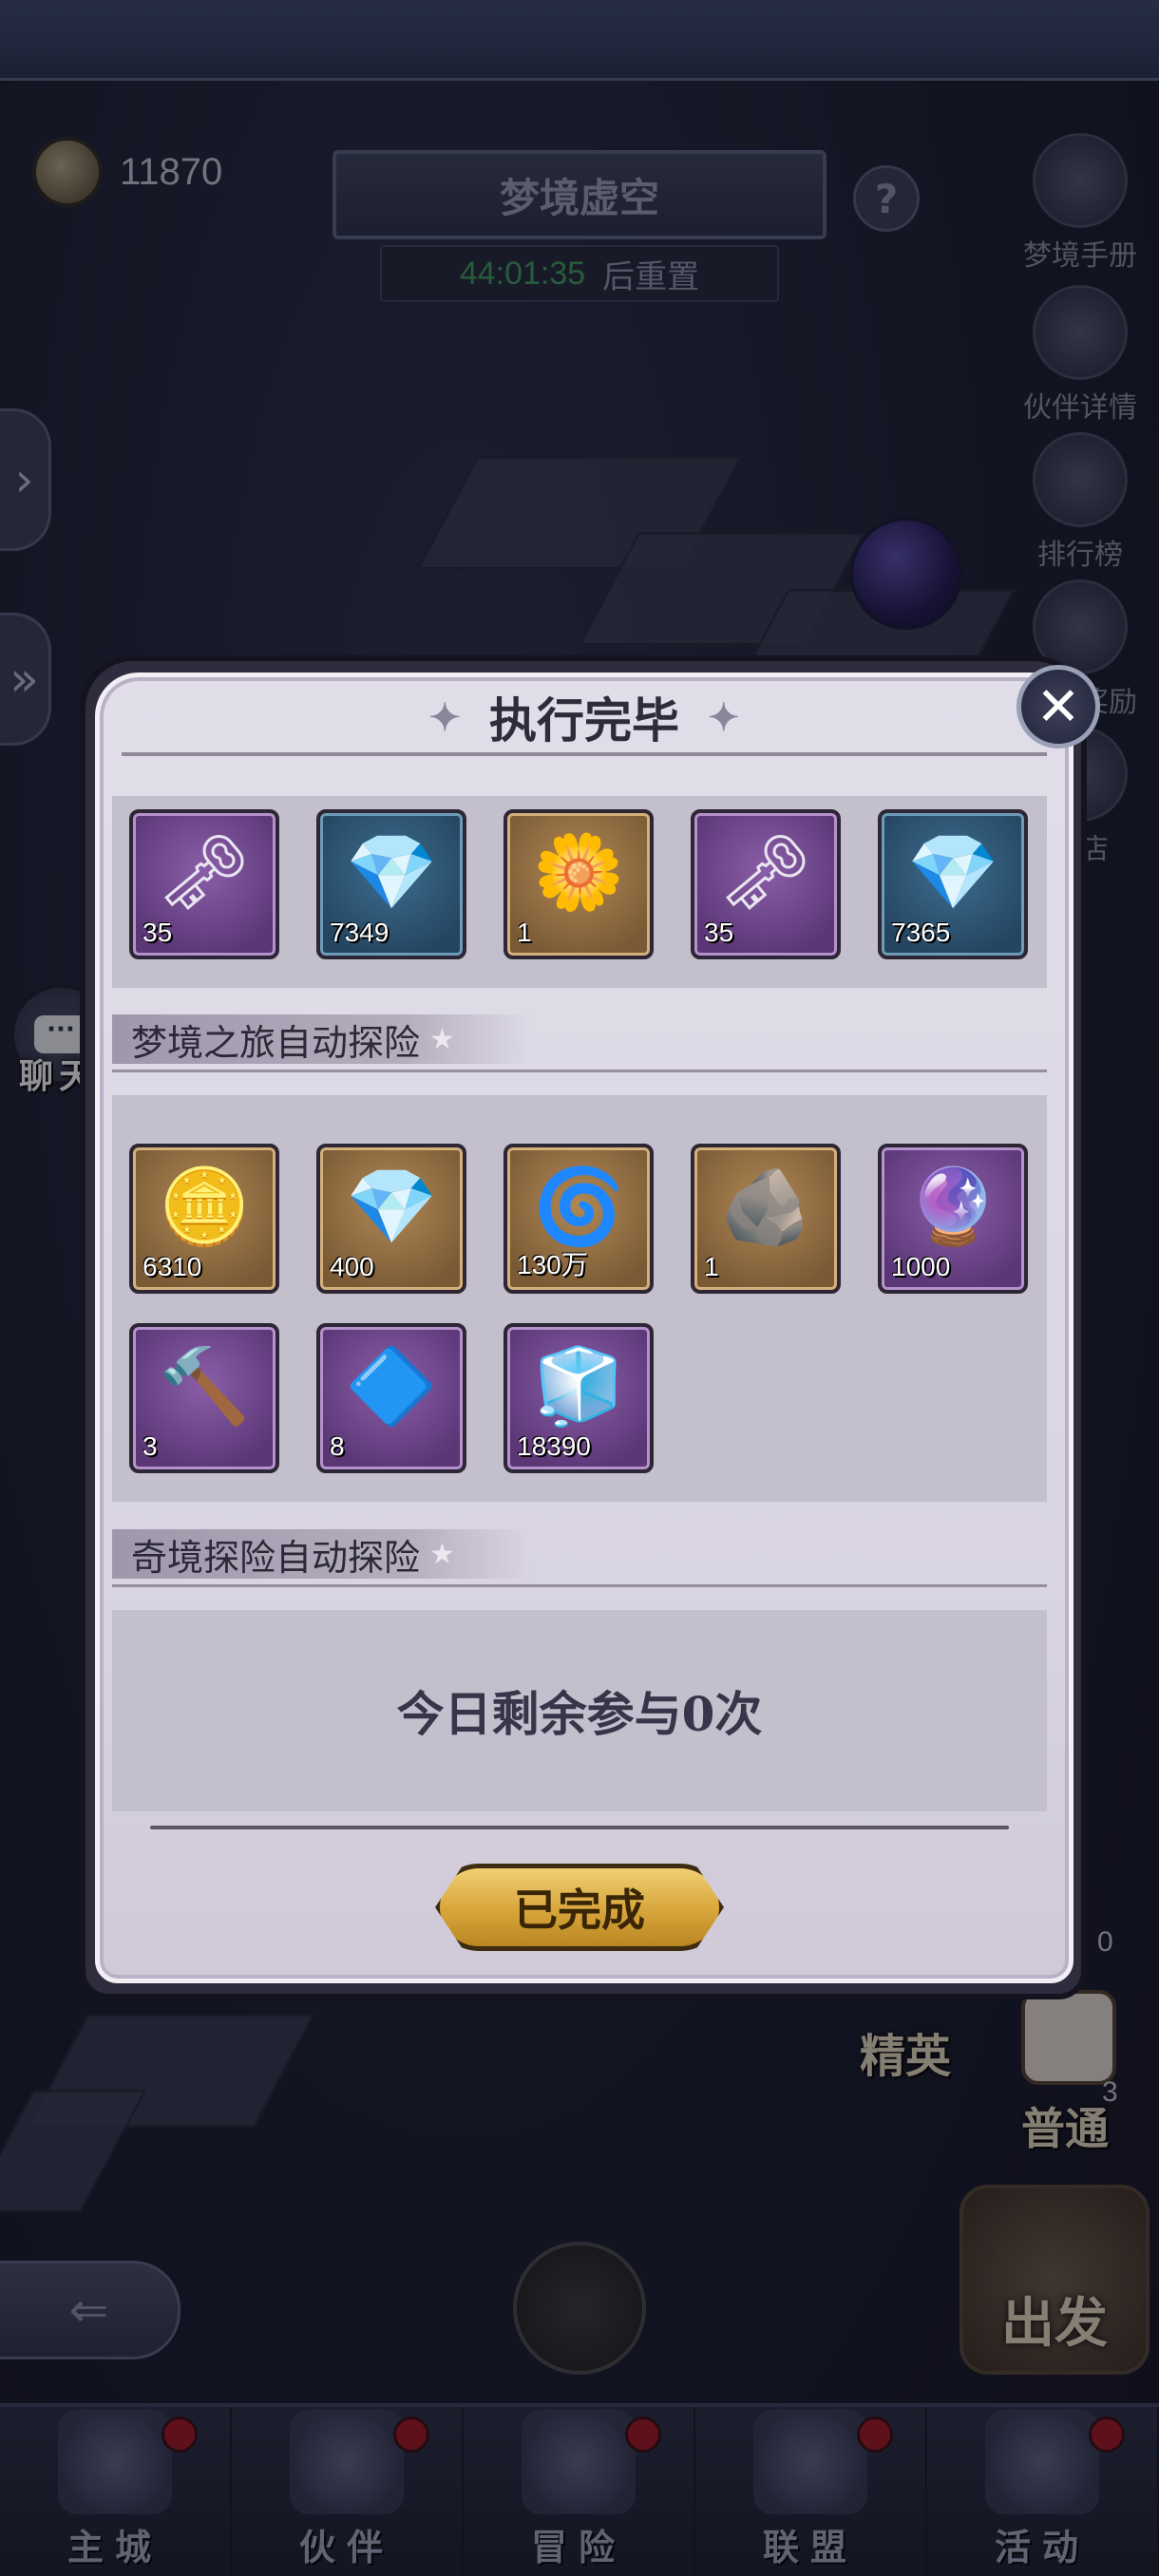 Image resolution: width=1159 pixels, height=2576 pixels. I want to click on reward-item: 💎 7349, so click(391, 884).